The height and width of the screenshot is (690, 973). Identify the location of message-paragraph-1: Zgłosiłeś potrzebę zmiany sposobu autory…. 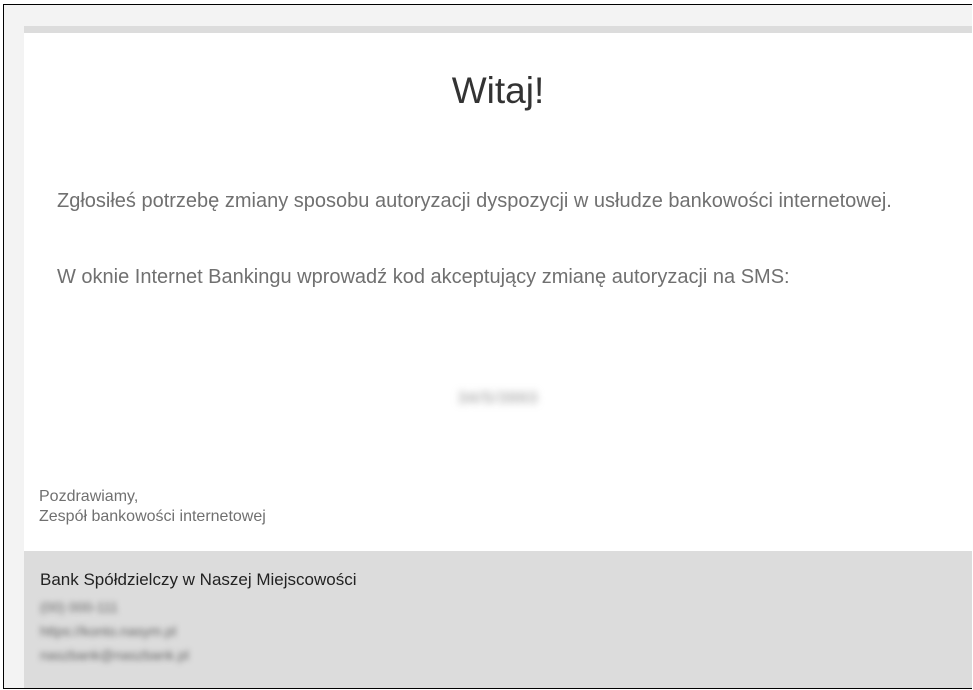
(474, 201).